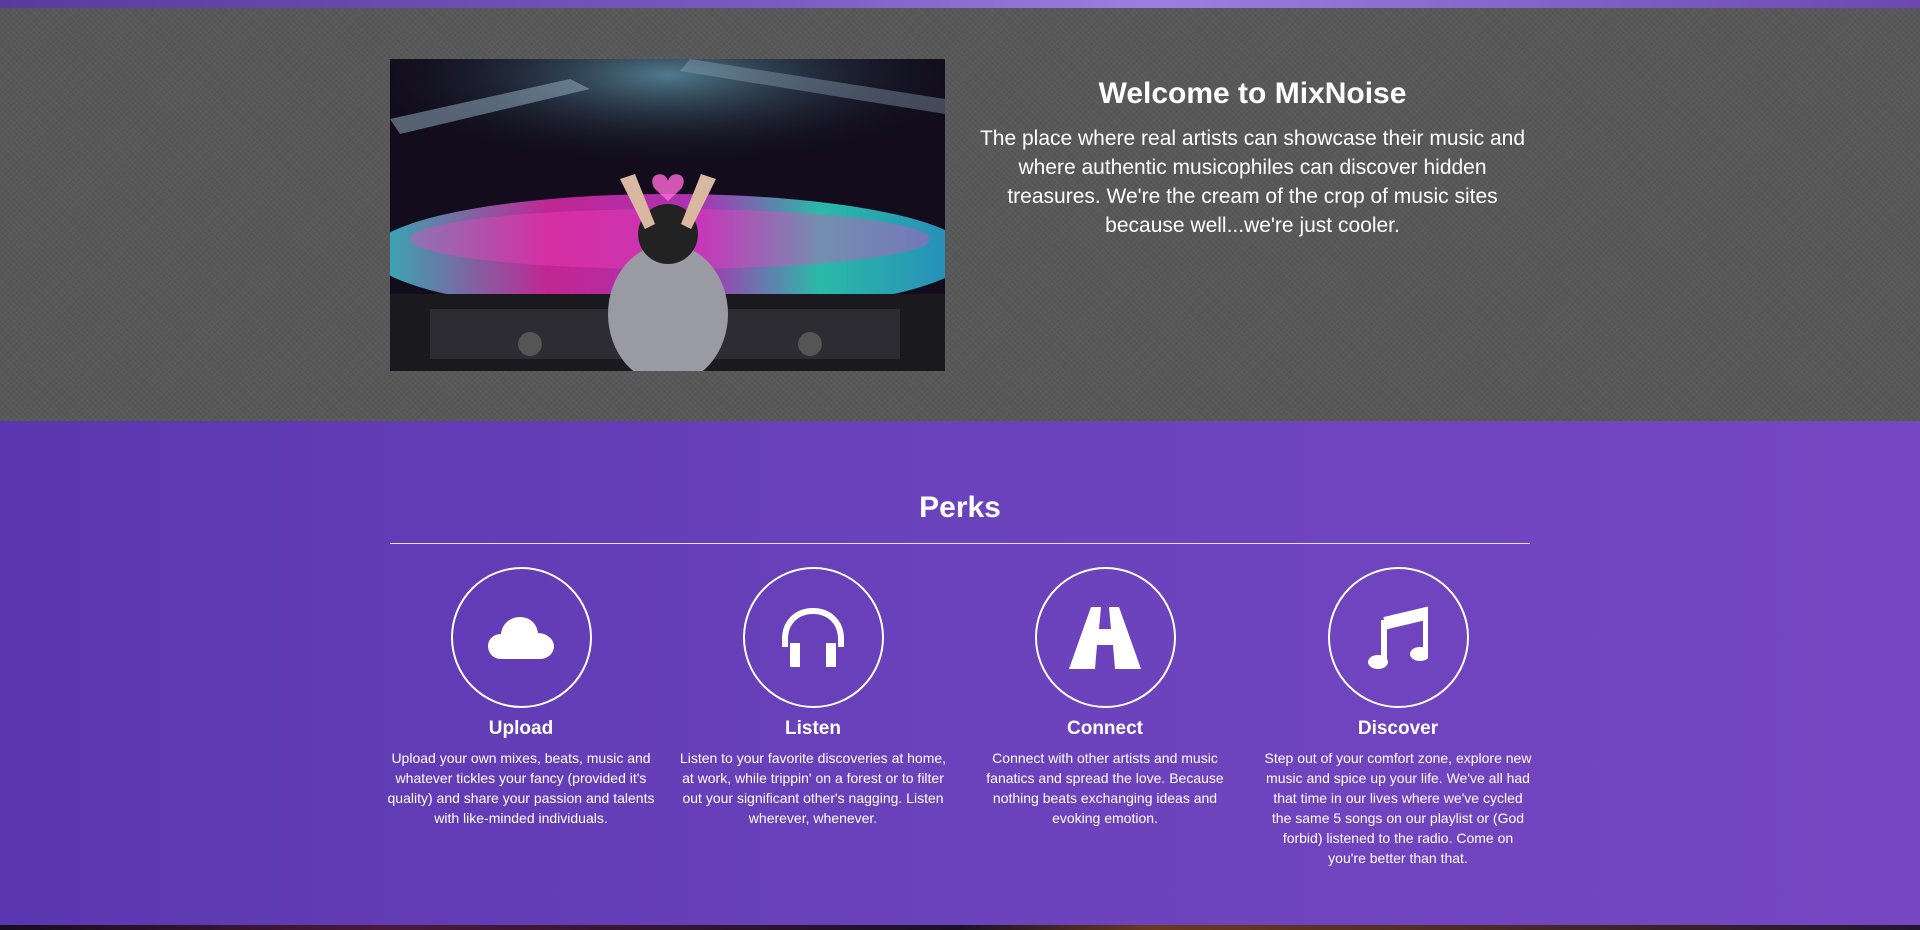 The height and width of the screenshot is (930, 1920). Describe the element at coordinates (960, 543) in the screenshot. I see `perks-divider` at that location.